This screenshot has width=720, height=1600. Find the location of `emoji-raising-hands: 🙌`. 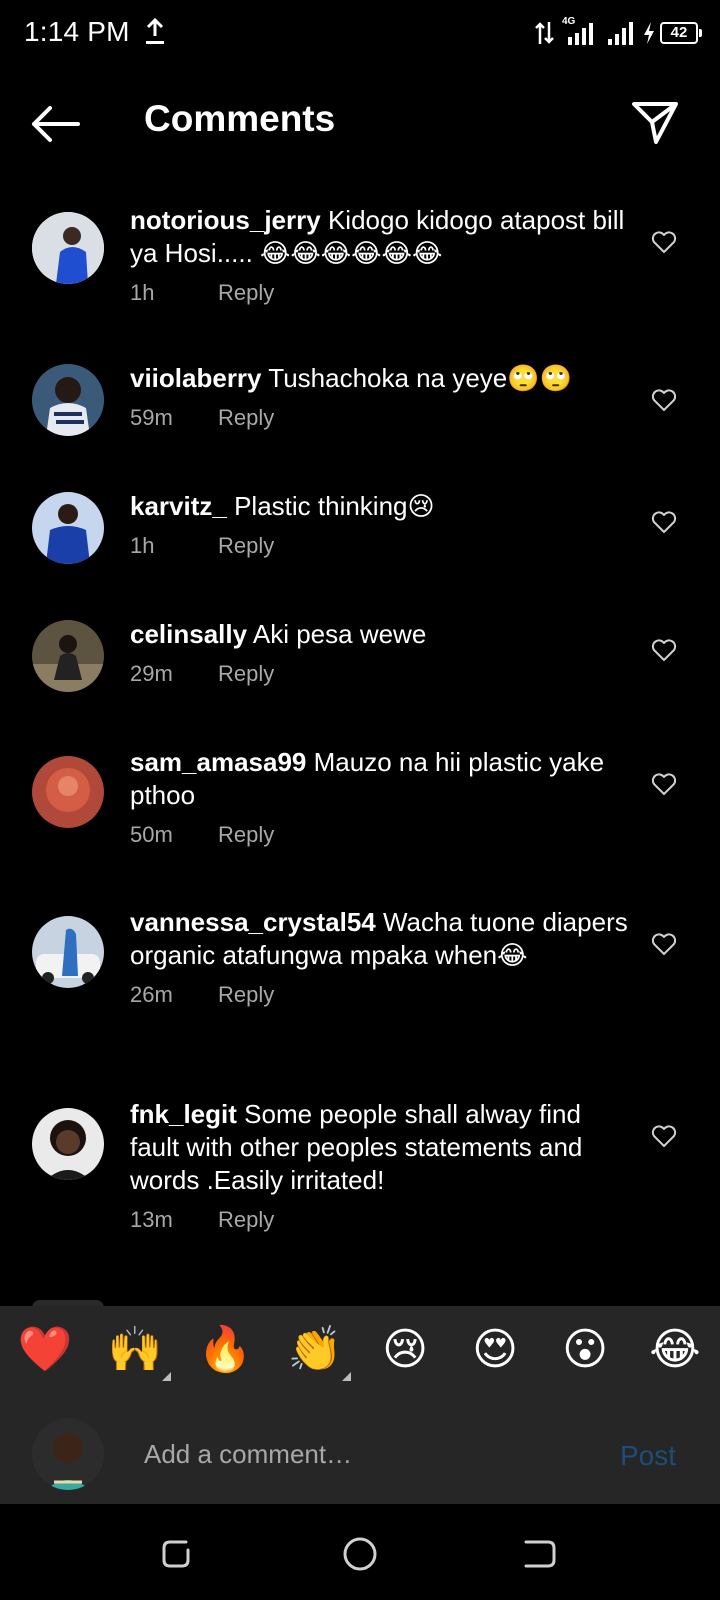

emoji-raising-hands: 🙌 is located at coordinates (135, 1350).